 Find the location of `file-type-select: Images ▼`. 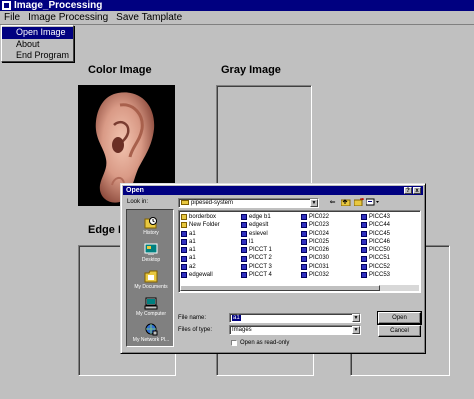

file-type-select: Images ▼ is located at coordinates (295, 330).